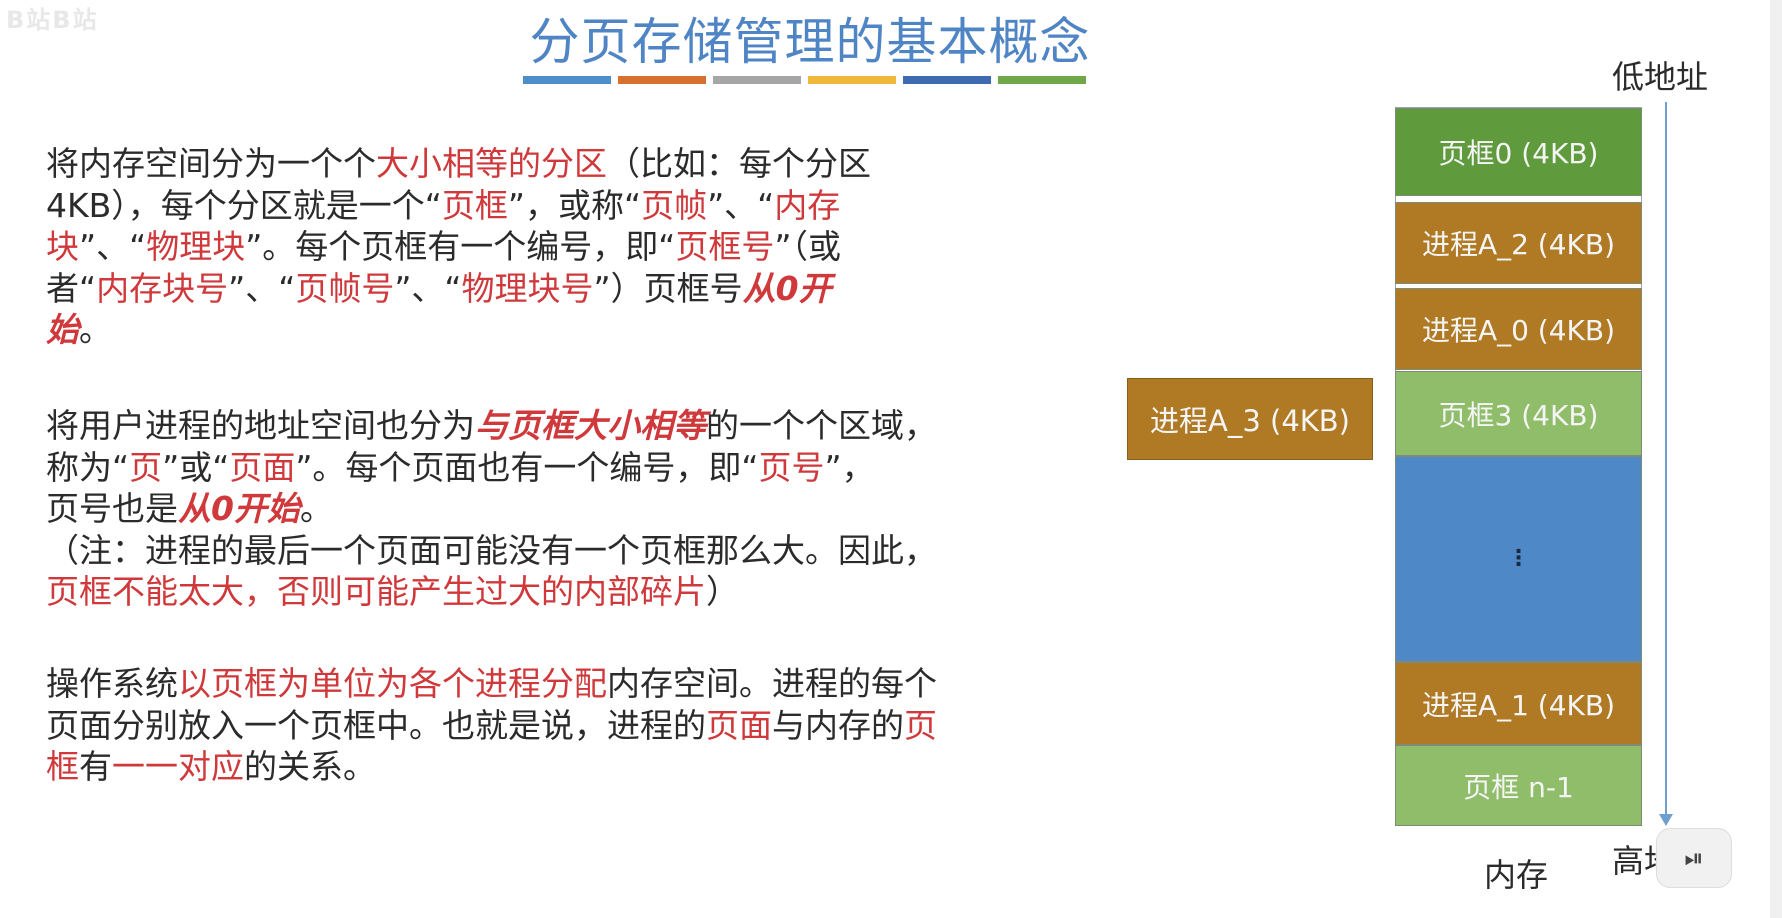  I want to click on process-page-a3: 进程A_3 (4KB), so click(1250, 419).